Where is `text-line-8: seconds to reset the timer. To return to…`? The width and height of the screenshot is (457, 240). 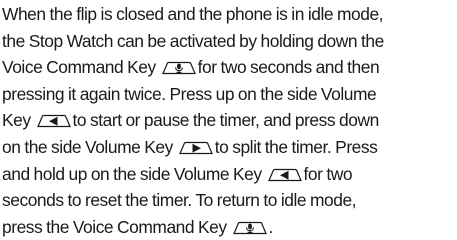
text-line-8: seconds to reset the timer. To return to… is located at coordinates (229, 200).